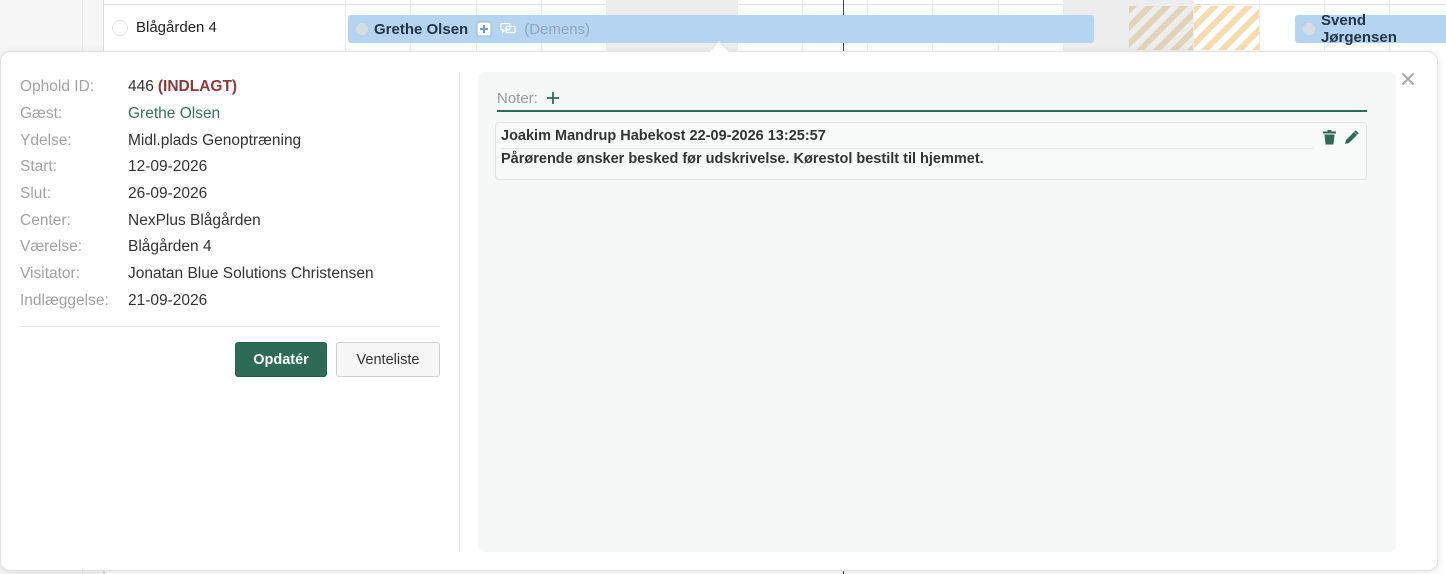  What do you see at coordinates (230, 114) in the screenshot?
I see `info-row-guest: Gæst: Grethe Olsen` at bounding box center [230, 114].